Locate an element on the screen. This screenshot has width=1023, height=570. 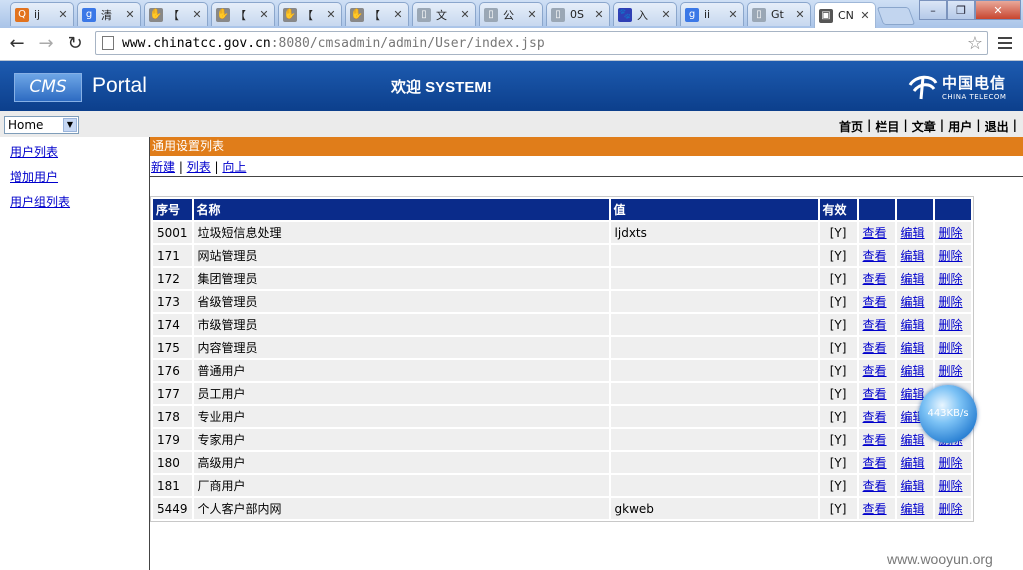
bookmark-star-icon: ☆ is located at coordinates (975, 43).